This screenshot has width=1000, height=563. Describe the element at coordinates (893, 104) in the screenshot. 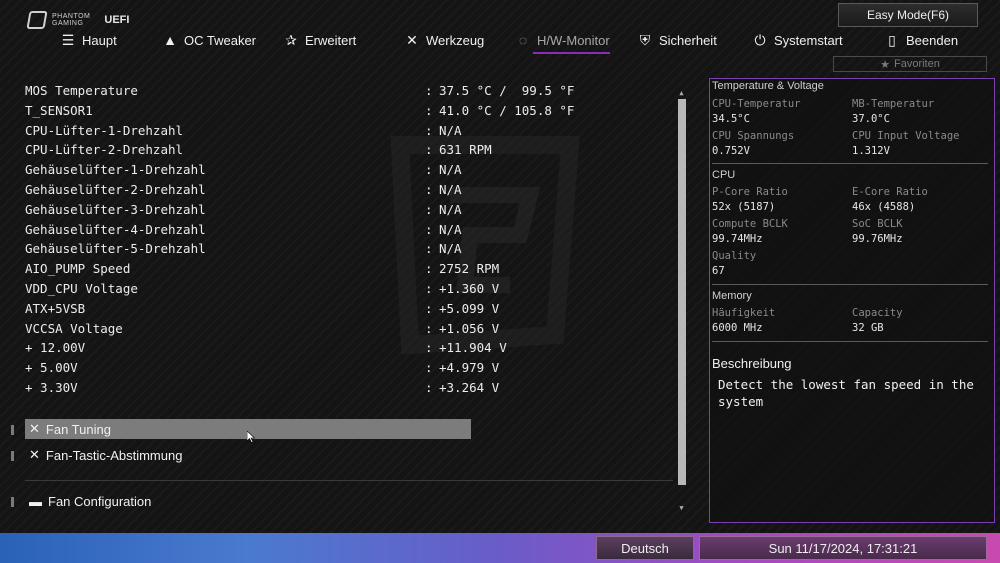

I see `mb-temp-label: MB-Temperatur` at that location.